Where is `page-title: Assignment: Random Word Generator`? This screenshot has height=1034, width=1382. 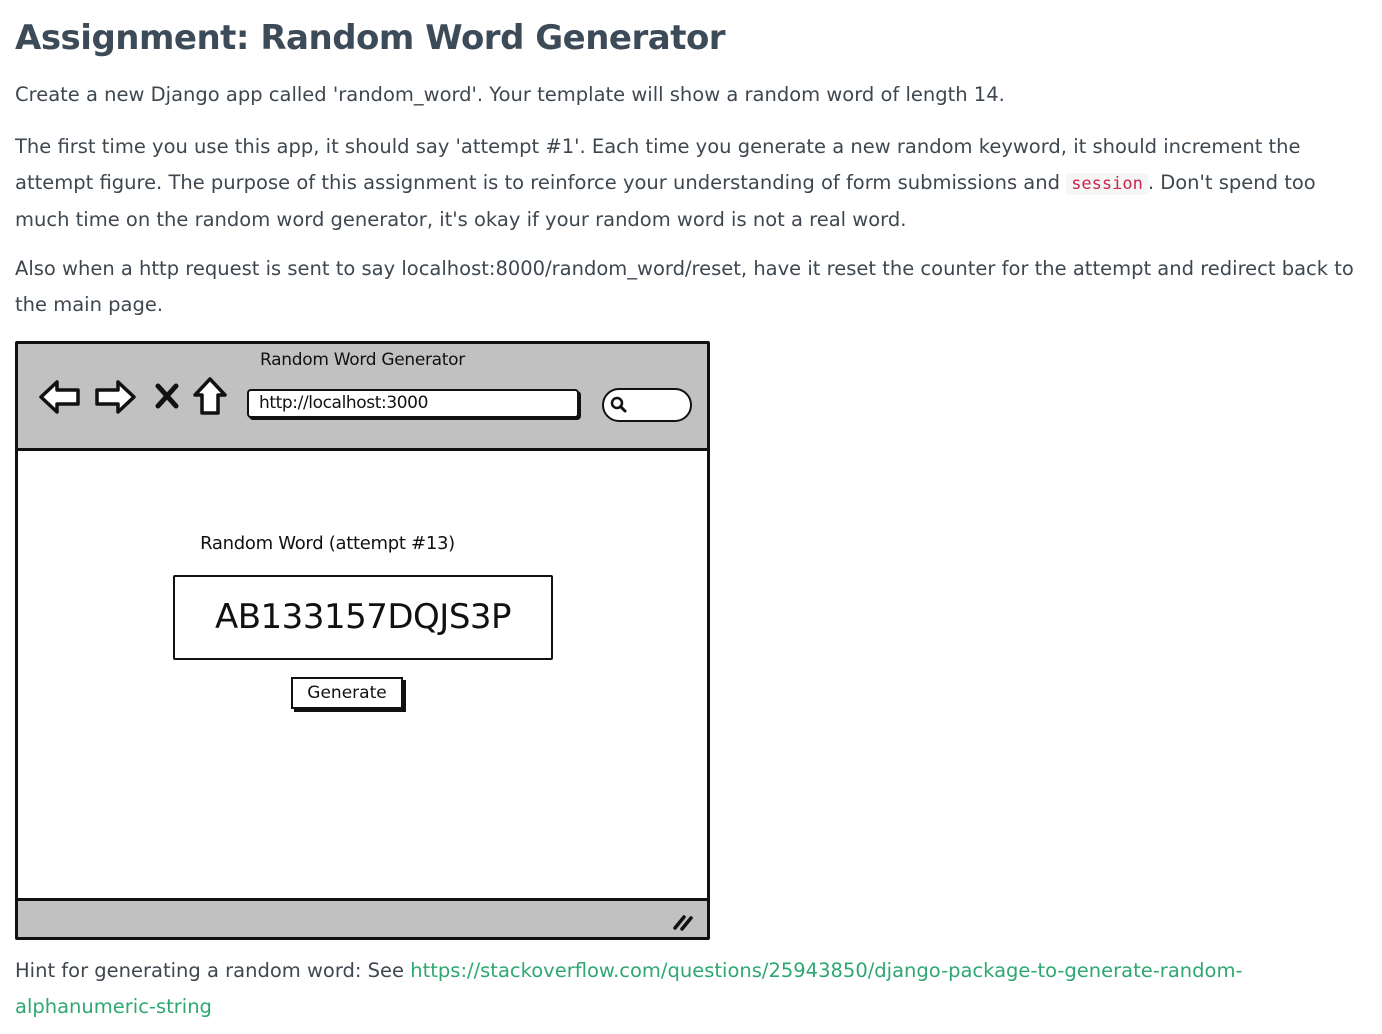
page-title: Assignment: Random Word Generator is located at coordinates (370, 38).